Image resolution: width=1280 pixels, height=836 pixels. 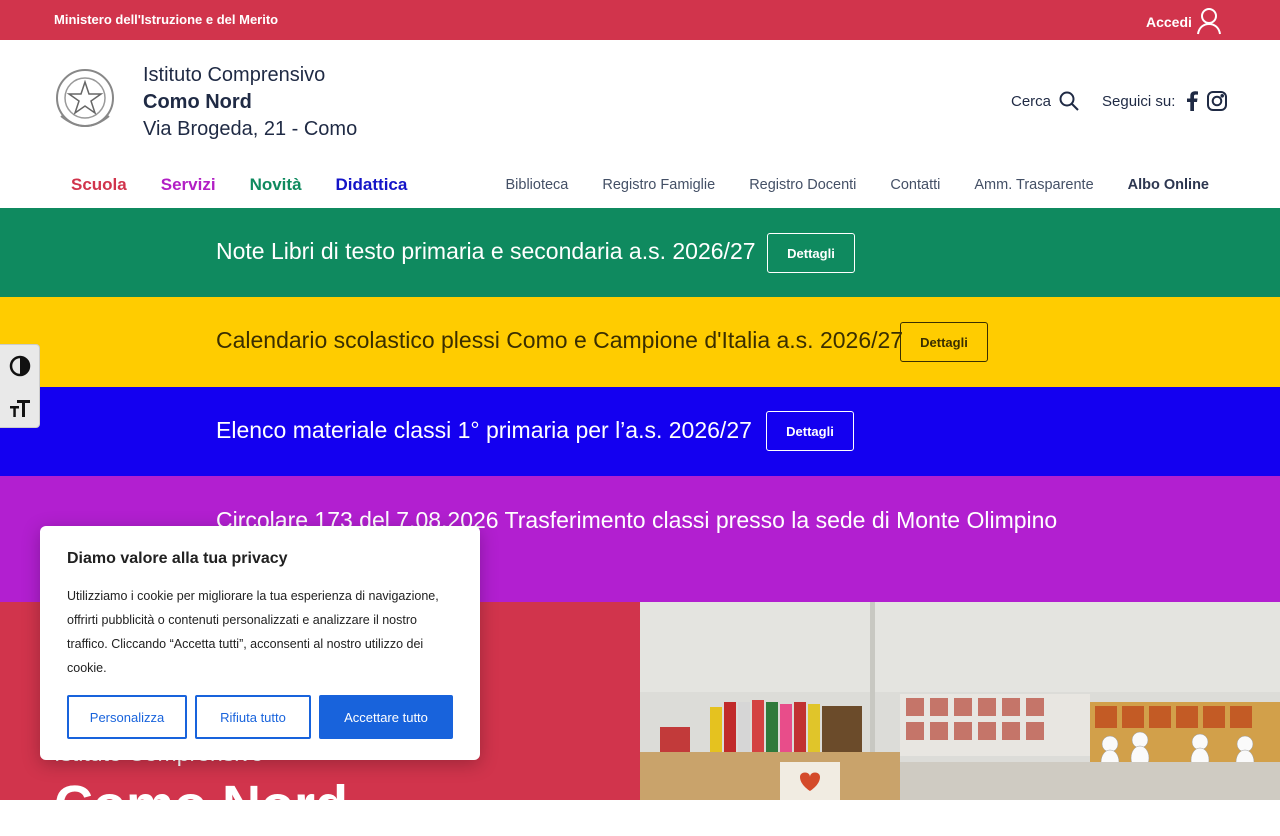 I want to click on hero-photo, so click(x=960, y=701).